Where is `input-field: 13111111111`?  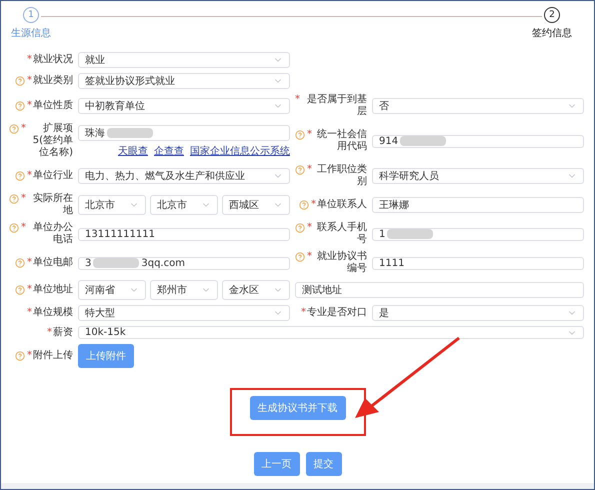 input-field: 13111111111 is located at coordinates (184, 234).